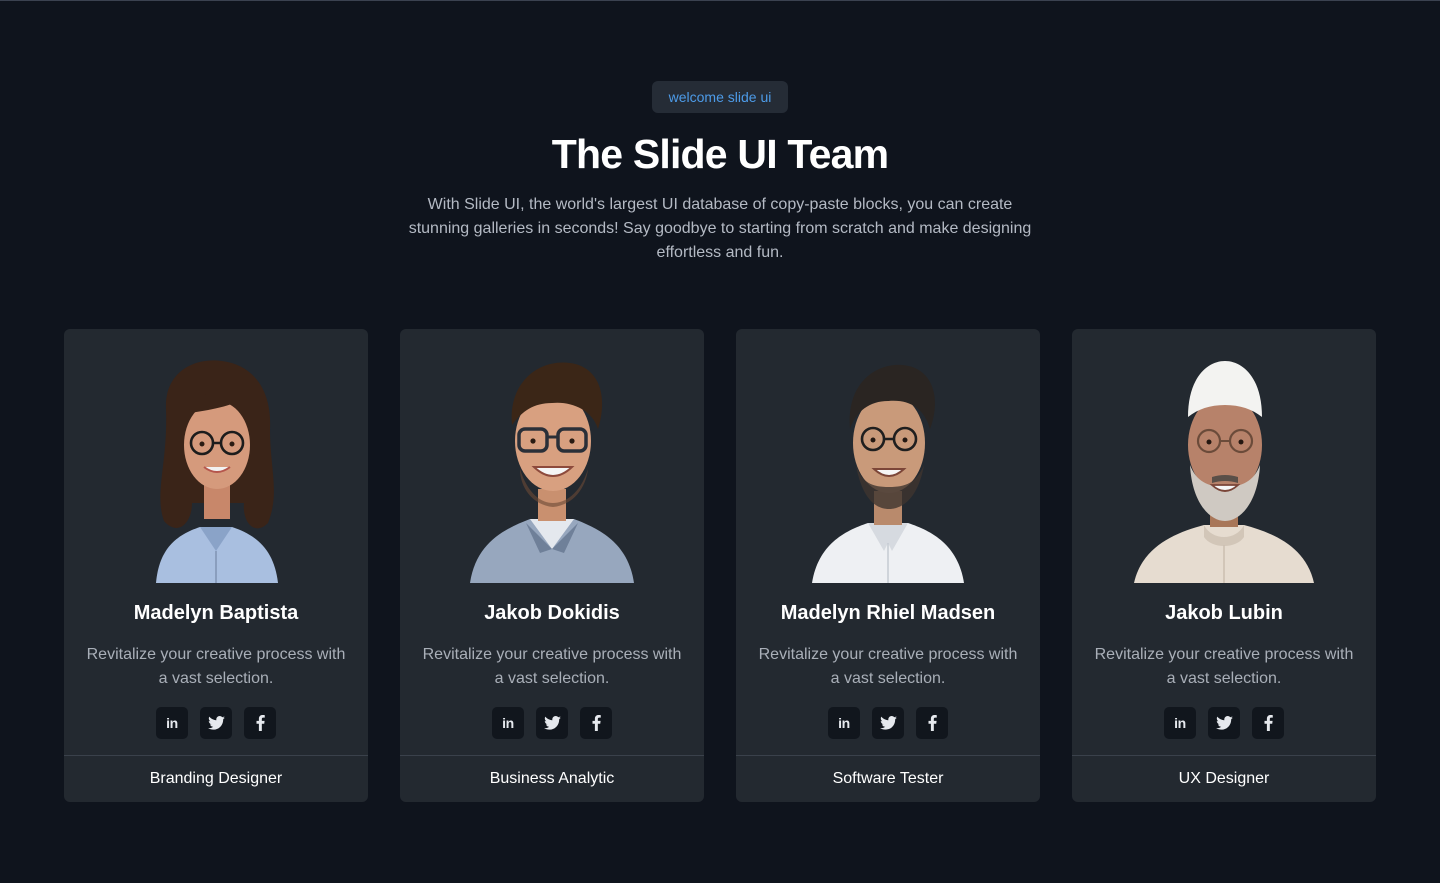  What do you see at coordinates (1224, 613) in the screenshot?
I see `member-name: Jakob Lubin` at bounding box center [1224, 613].